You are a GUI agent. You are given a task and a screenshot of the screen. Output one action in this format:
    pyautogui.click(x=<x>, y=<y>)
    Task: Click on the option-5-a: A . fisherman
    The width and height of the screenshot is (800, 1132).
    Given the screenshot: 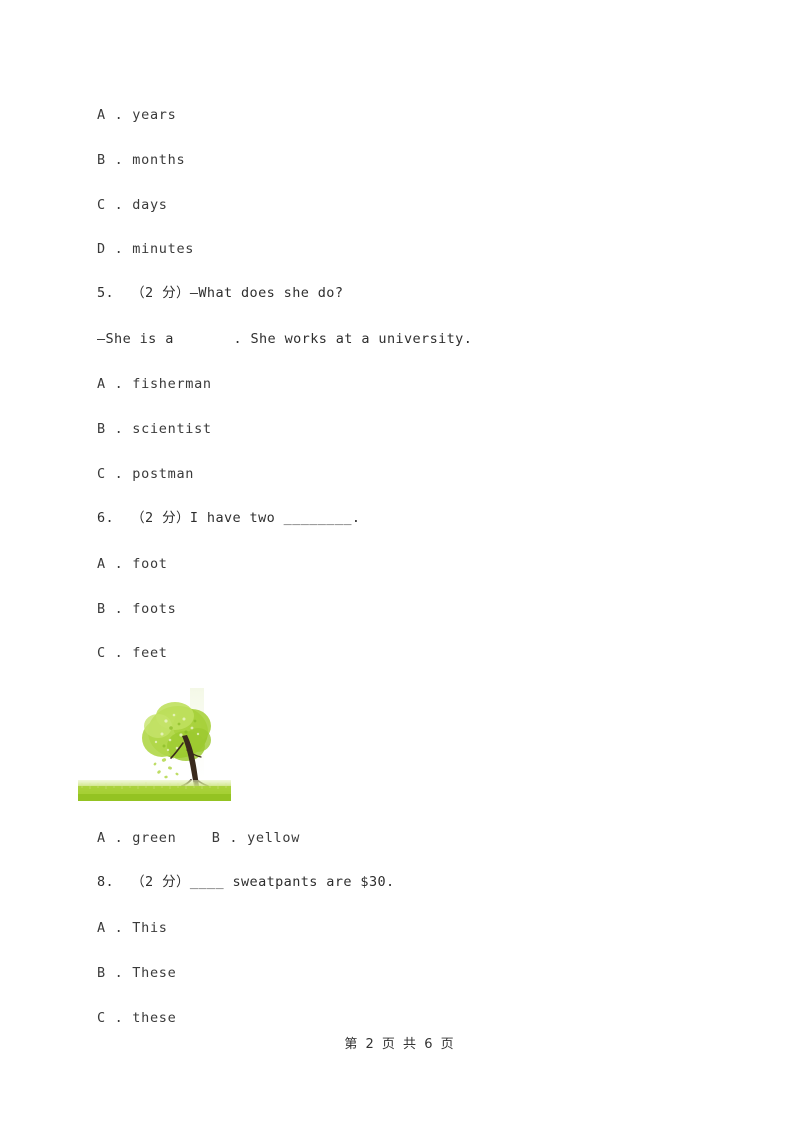 What is the action you would take?
    pyautogui.click(x=154, y=384)
    